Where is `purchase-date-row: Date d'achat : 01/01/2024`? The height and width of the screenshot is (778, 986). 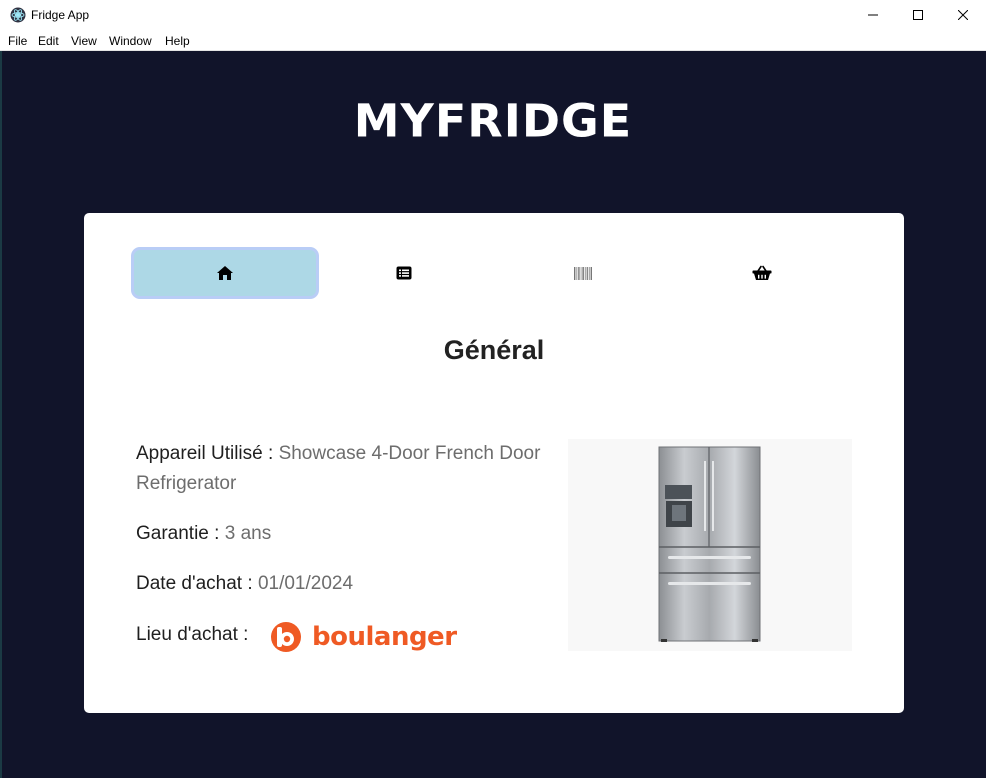 purchase-date-row: Date d'achat : 01/01/2024 is located at coordinates (341, 584).